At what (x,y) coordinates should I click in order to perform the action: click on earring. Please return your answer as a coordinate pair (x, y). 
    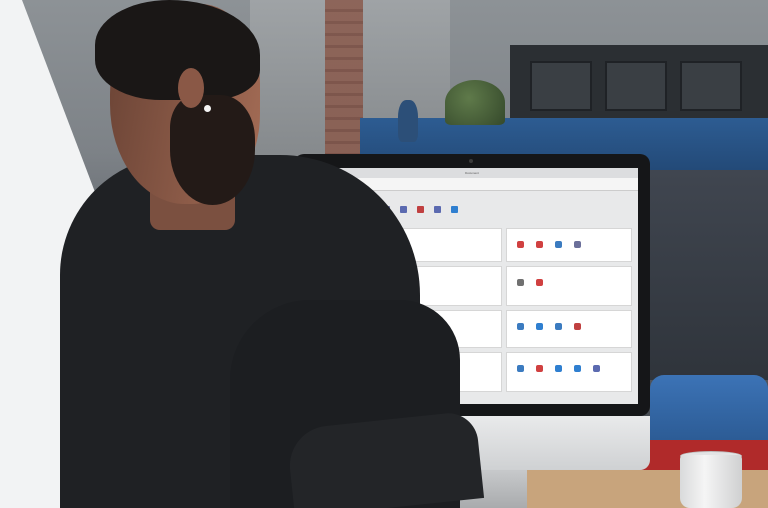
    Looking at the image, I should click on (207, 108).